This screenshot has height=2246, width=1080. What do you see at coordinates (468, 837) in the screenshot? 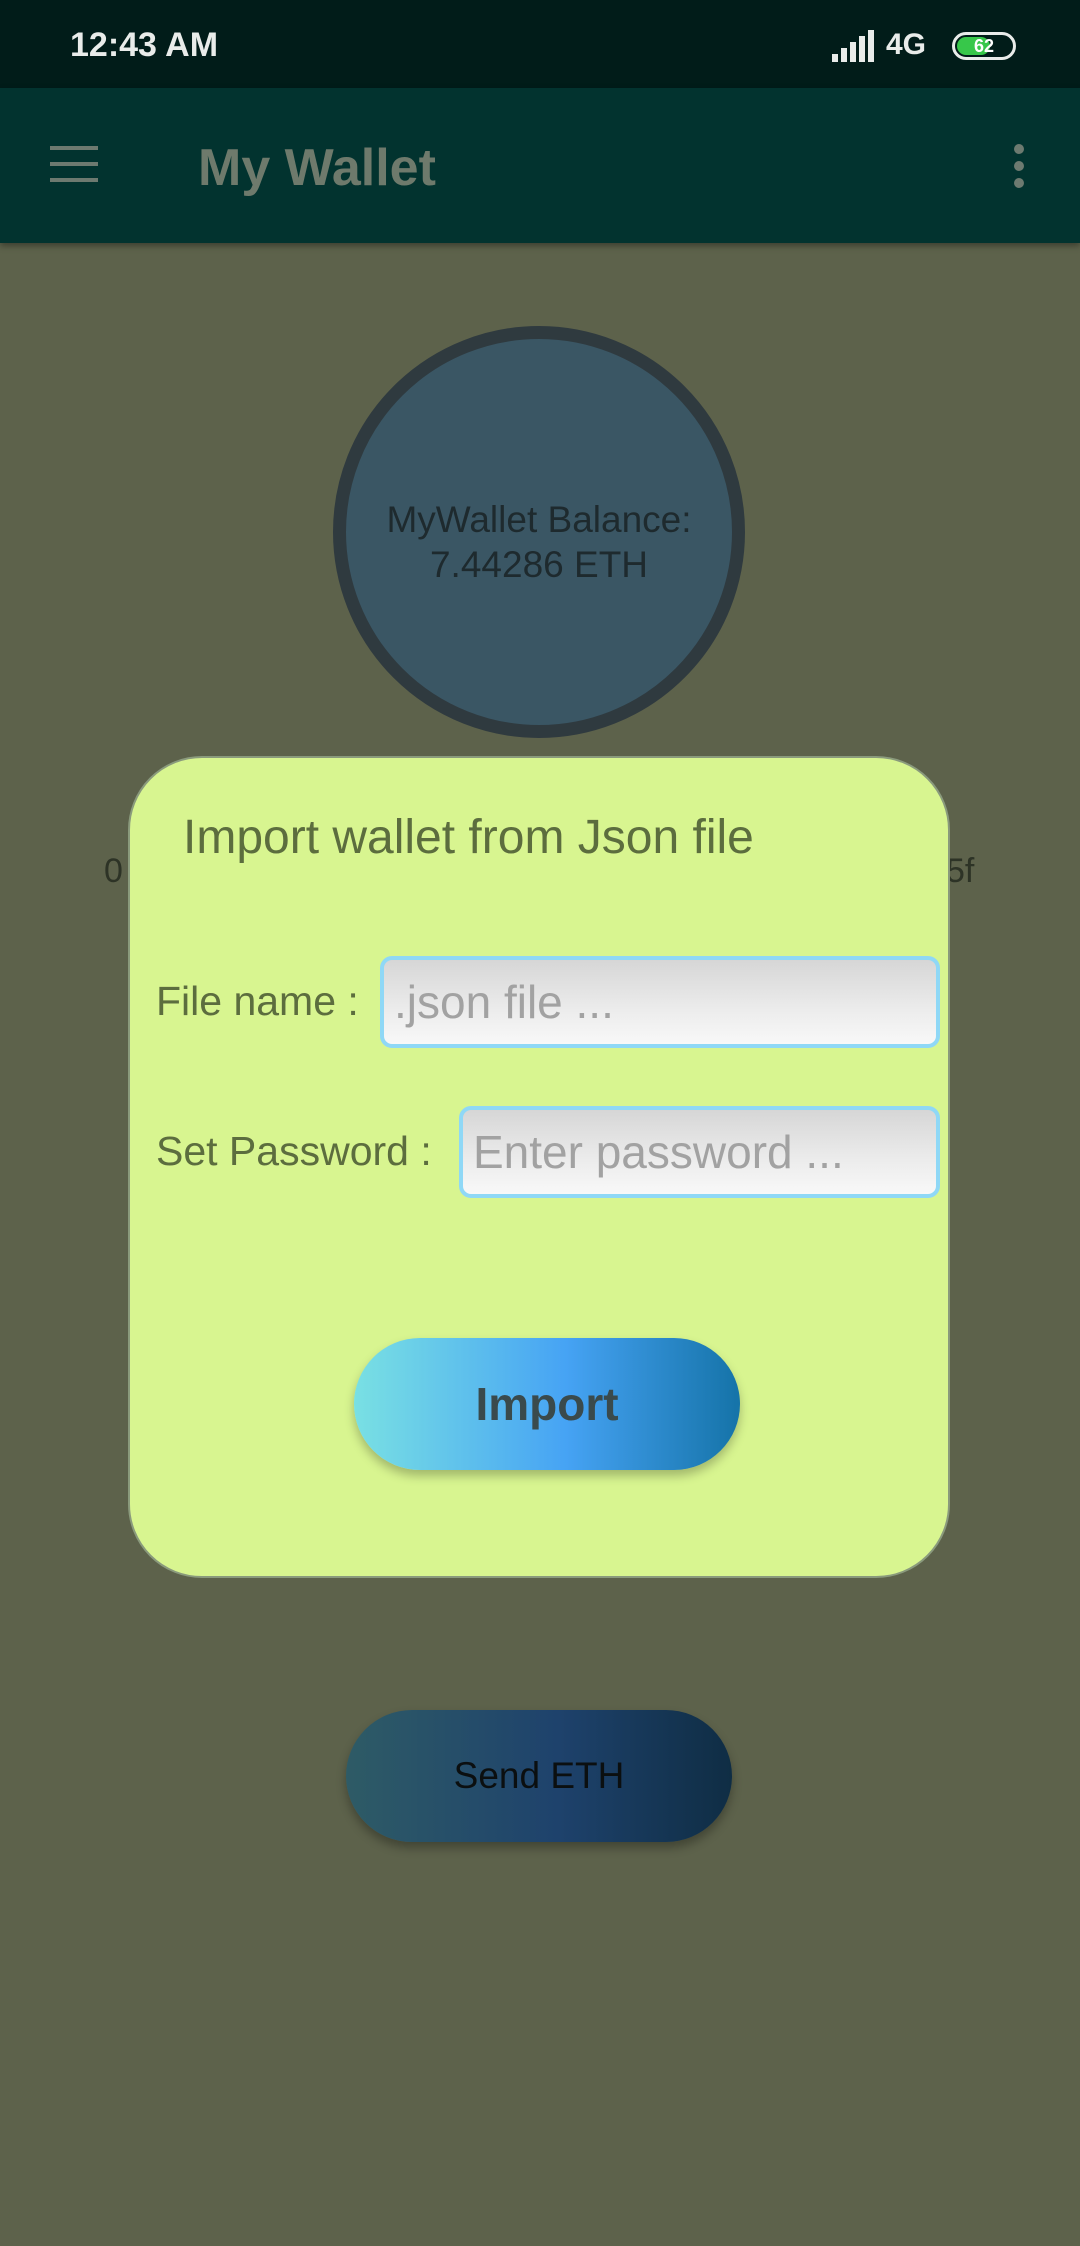
I see `dialog-title: Import wallet from Json file` at bounding box center [468, 837].